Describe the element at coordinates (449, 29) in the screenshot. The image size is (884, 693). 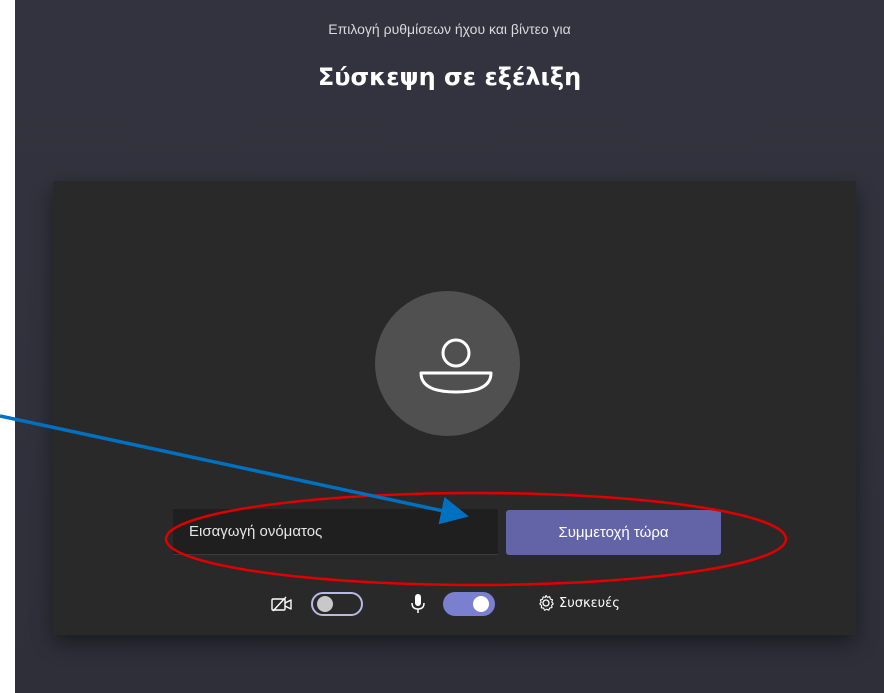
I see `prejoin-subtitle: Επιλογή ρυθμίσεων ήχου και βίντεο για` at that location.